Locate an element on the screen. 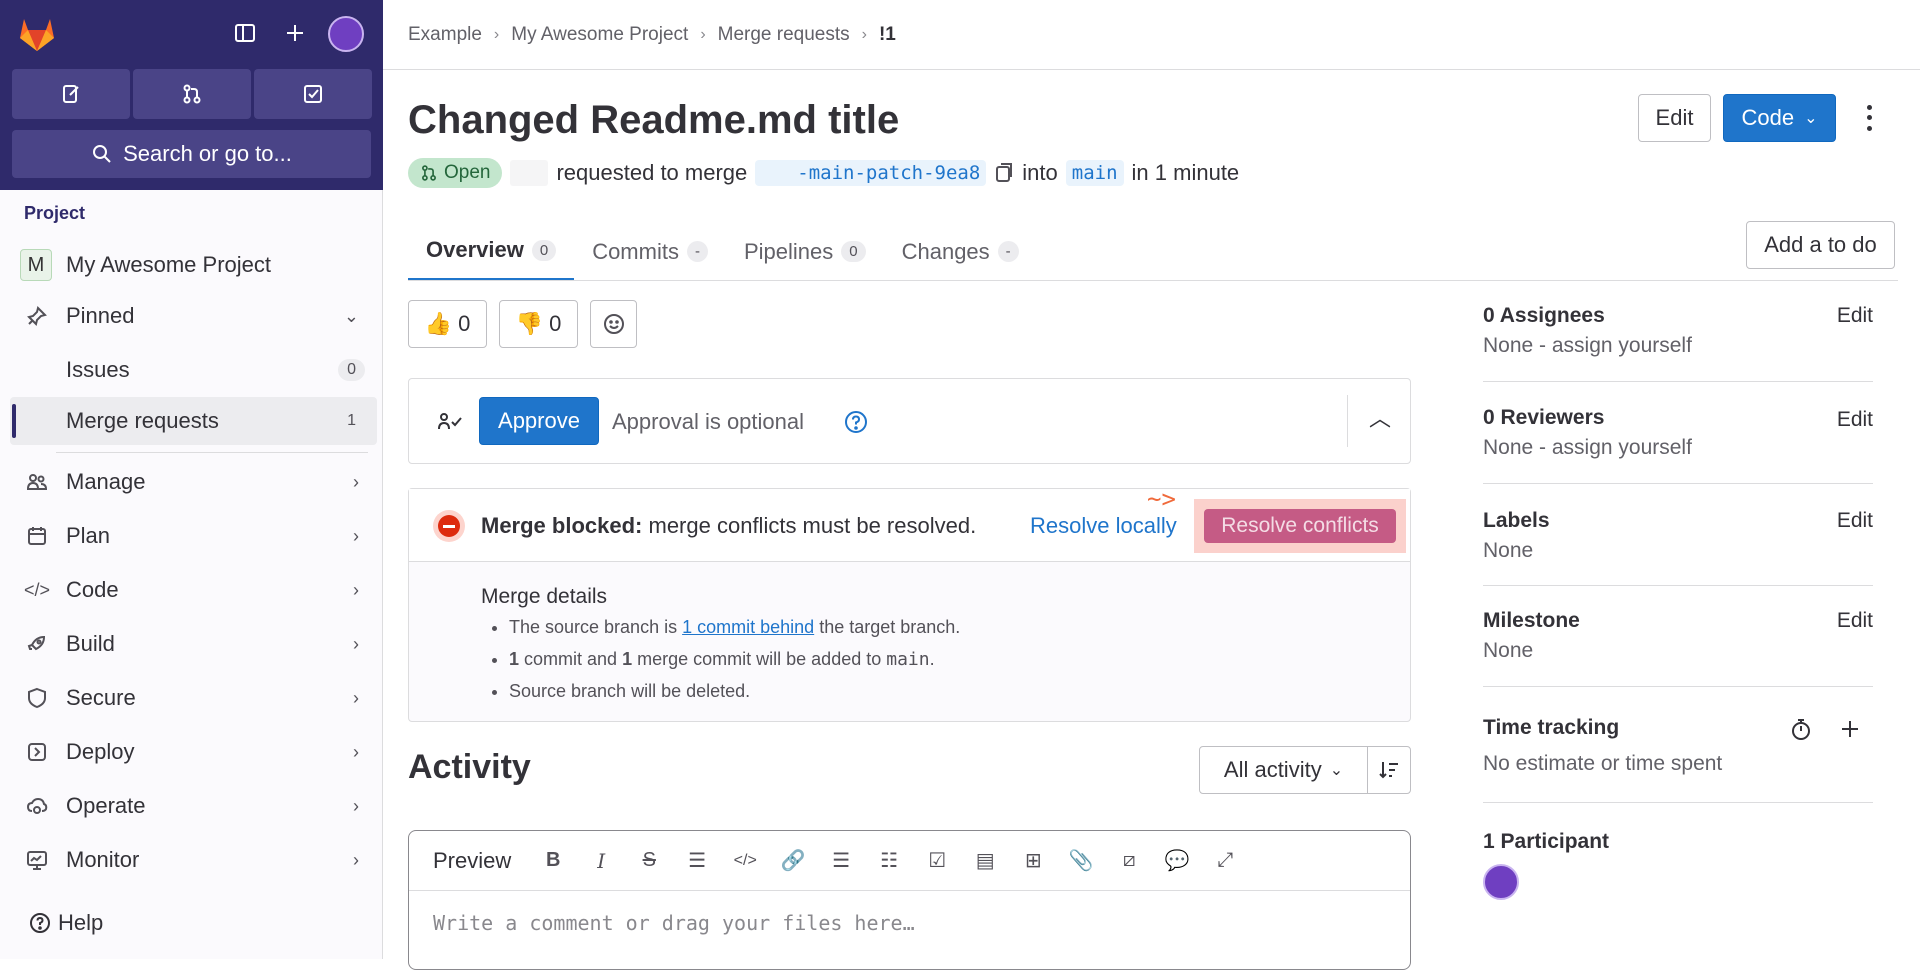 Image resolution: width=1920 pixels, height=970 pixels. gitlab-logo-icon is located at coordinates (37, 33).